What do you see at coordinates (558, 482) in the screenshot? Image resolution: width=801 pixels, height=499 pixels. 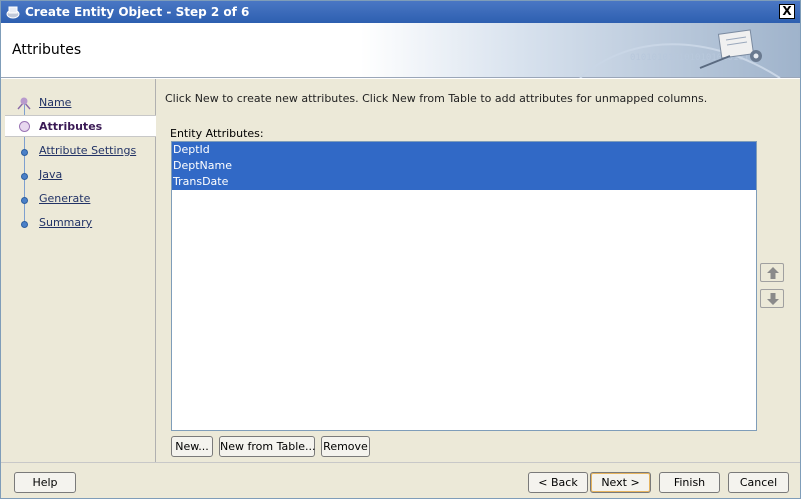 I see `back-button: < Back` at bounding box center [558, 482].